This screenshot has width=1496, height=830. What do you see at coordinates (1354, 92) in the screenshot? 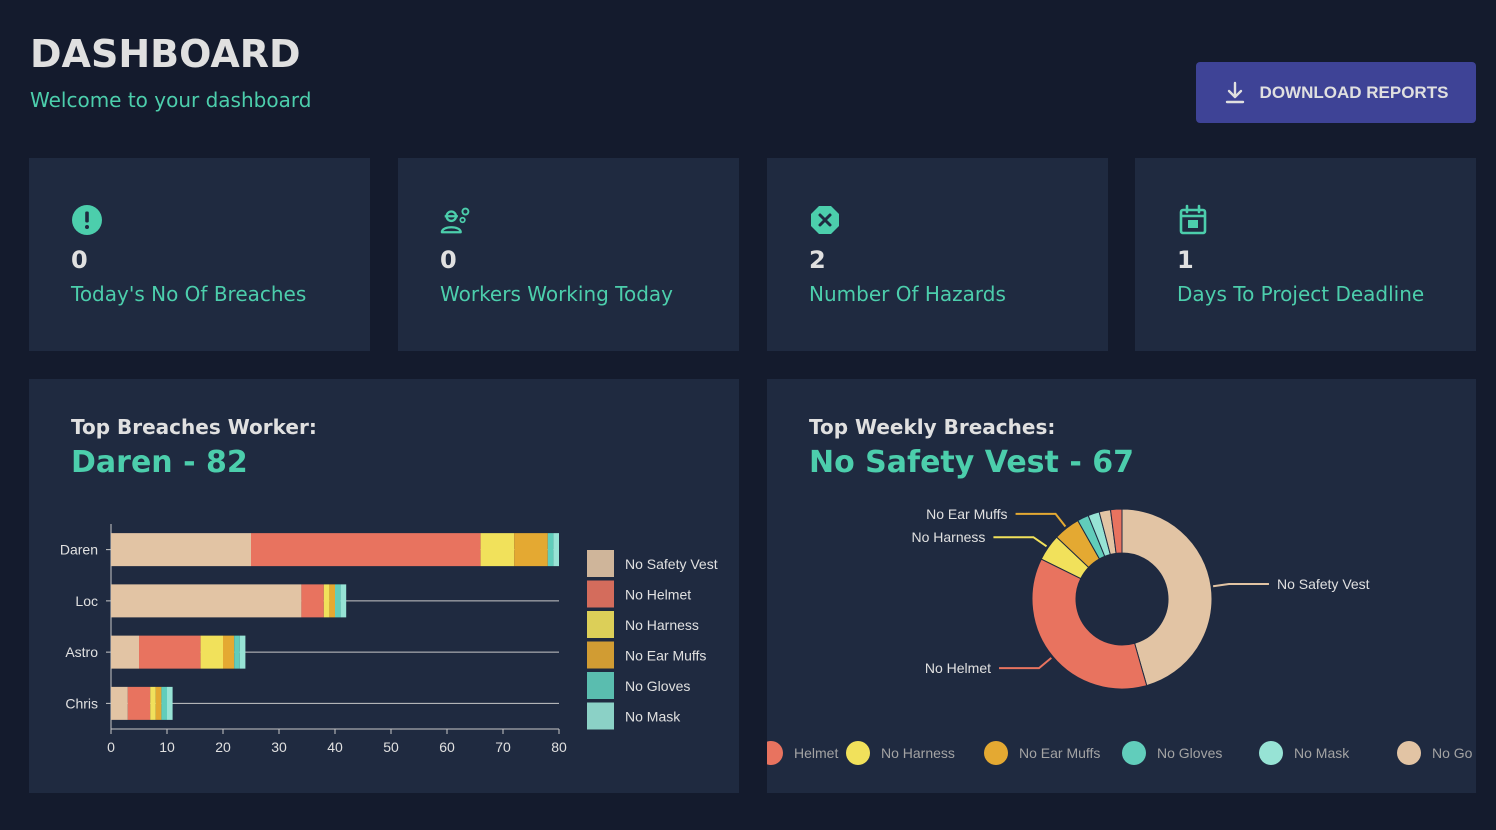
I see `download-reports-label: DOWNLOAD REPORTS` at bounding box center [1354, 92].